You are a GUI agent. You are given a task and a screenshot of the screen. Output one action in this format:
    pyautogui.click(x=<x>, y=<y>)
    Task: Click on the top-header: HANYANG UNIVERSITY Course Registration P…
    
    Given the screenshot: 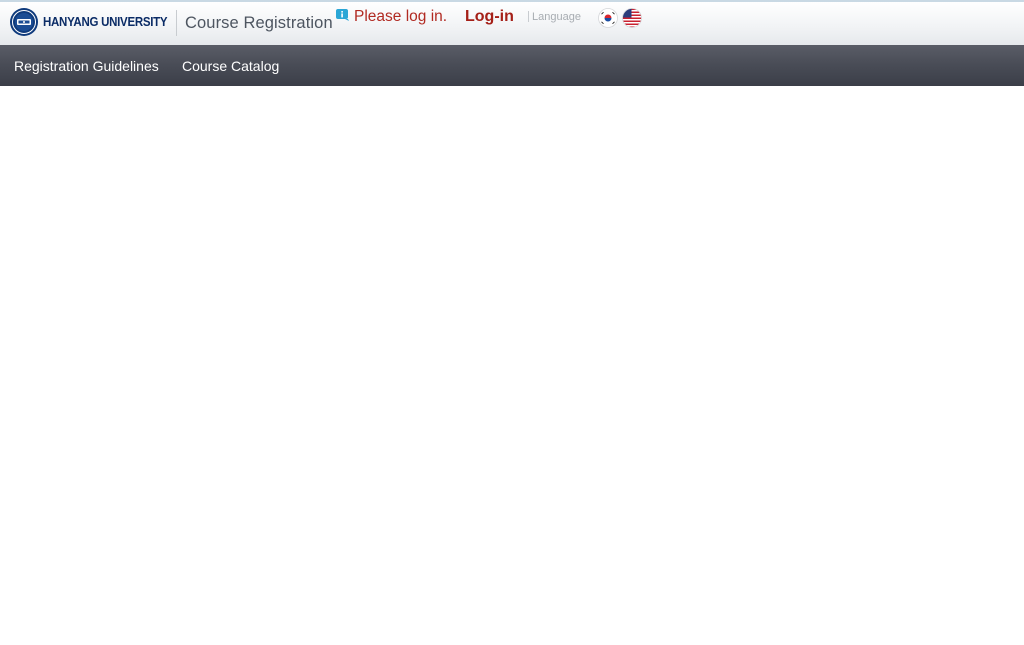 What is the action you would take?
    pyautogui.click(x=512, y=22)
    